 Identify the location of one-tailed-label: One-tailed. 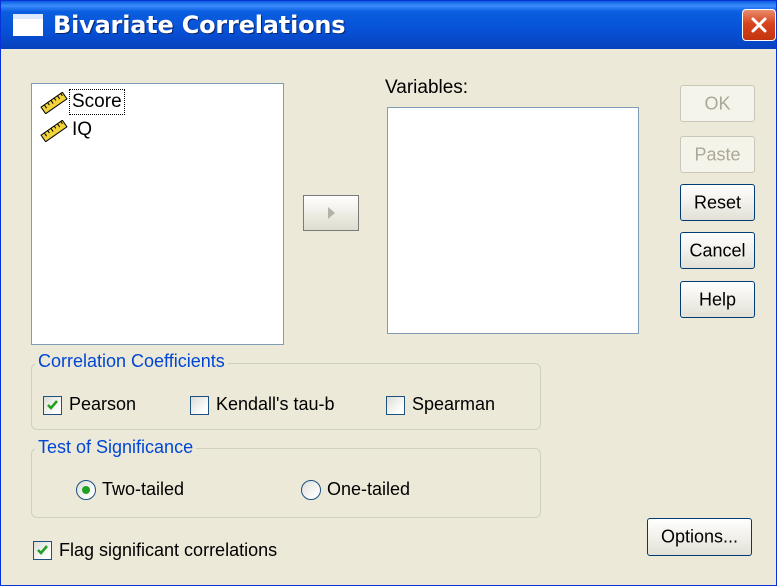
(368, 489).